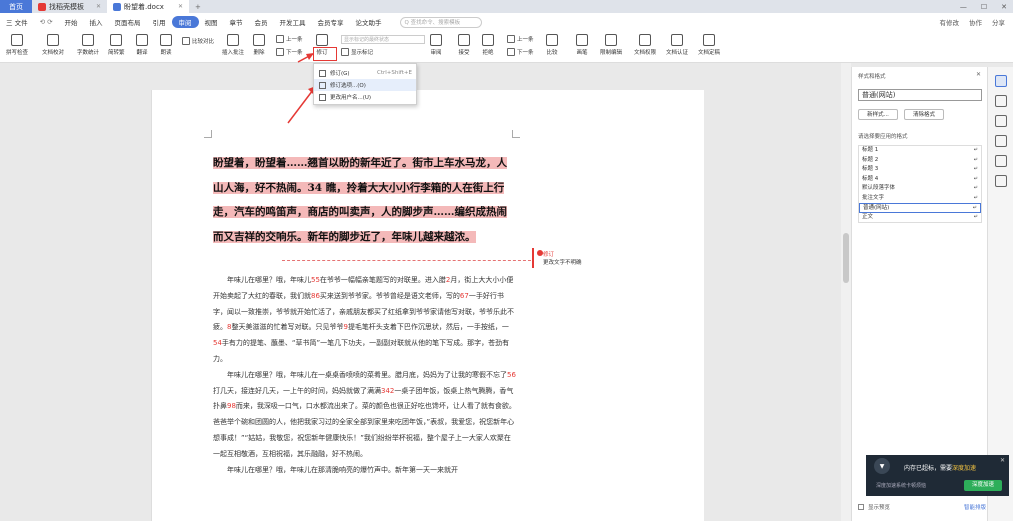  What do you see at coordinates (1000, 121) in the screenshot?
I see `settings-icon` at bounding box center [1000, 121].